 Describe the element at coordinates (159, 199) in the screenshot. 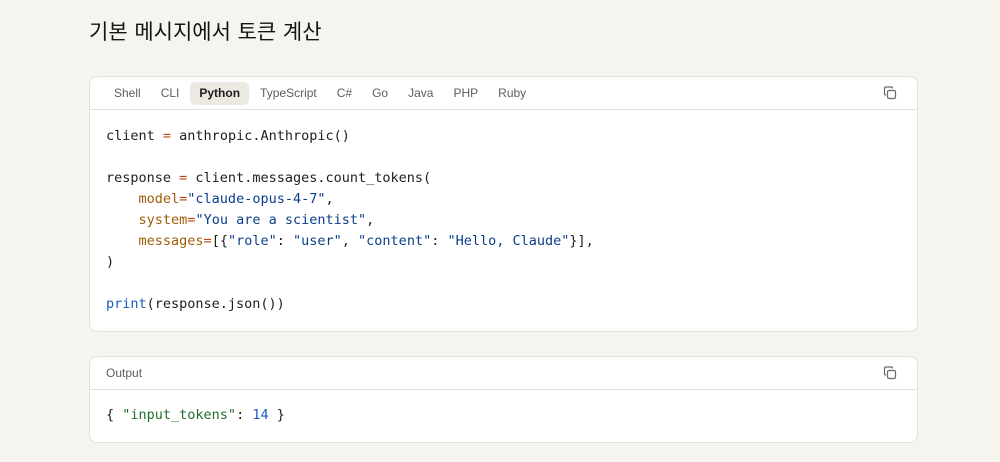

I see `code-token: model` at that location.